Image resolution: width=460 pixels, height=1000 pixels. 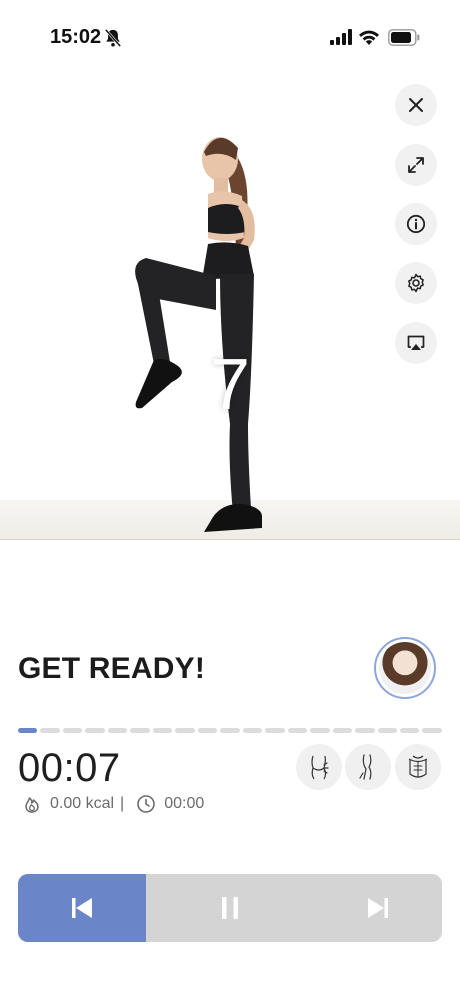 I want to click on countdown-number: 7, so click(x=230, y=385).